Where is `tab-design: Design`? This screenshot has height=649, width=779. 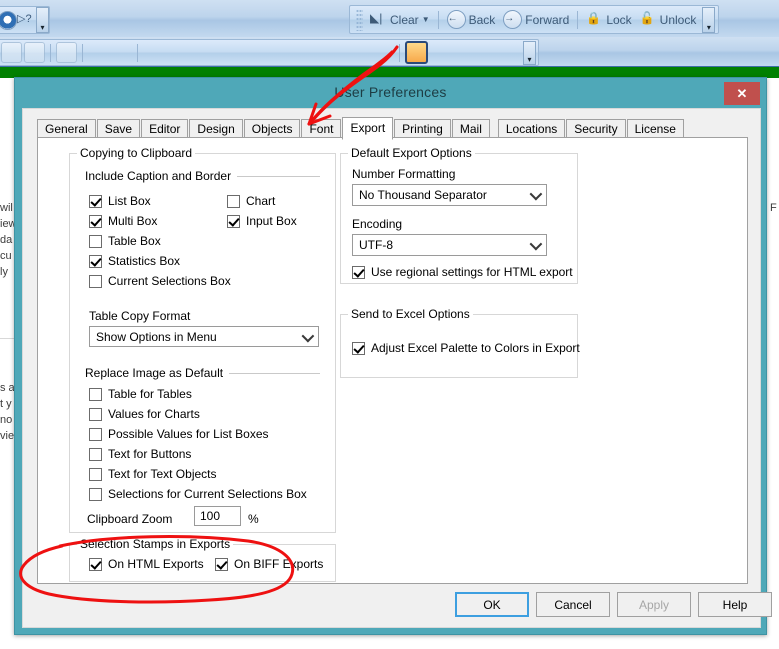
tab-design: Design is located at coordinates (216, 128).